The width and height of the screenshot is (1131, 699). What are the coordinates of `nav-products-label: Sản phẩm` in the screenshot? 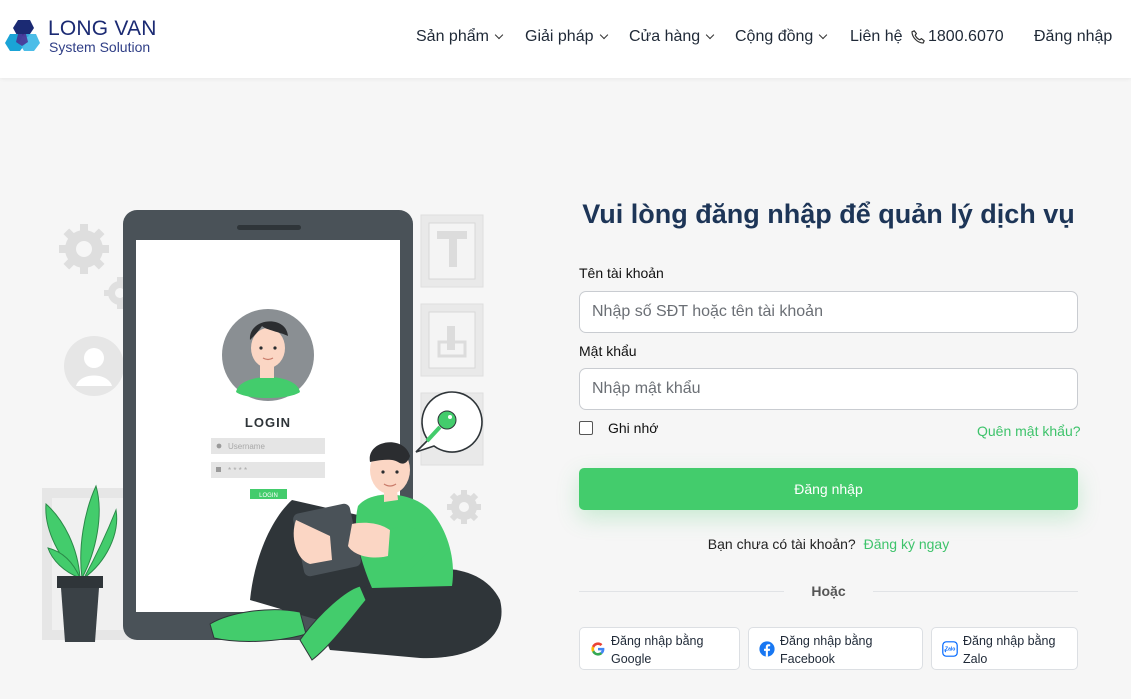 It's located at (452, 36).